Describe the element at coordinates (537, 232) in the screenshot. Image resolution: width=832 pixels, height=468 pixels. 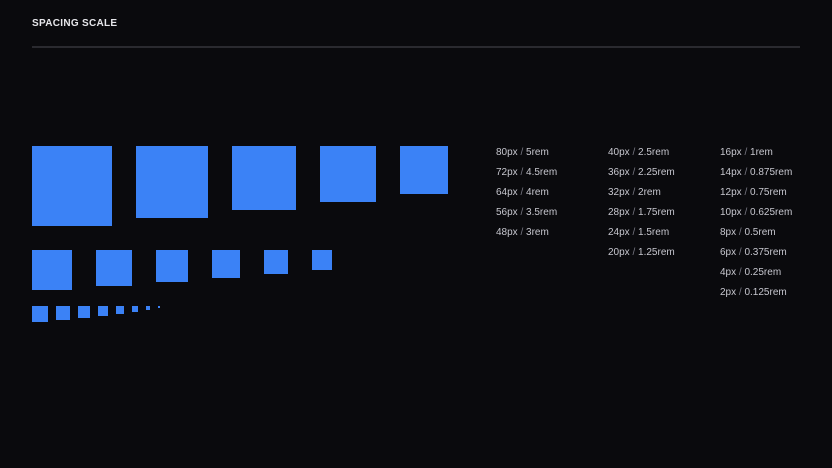
I see `legend-rem-value: 3rem` at that location.